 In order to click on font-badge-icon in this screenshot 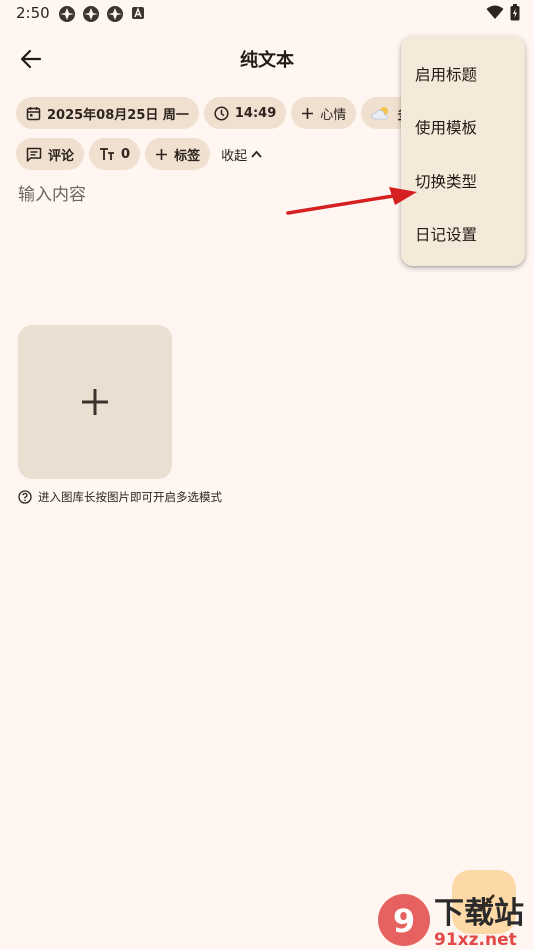, I will do `click(138, 13)`.